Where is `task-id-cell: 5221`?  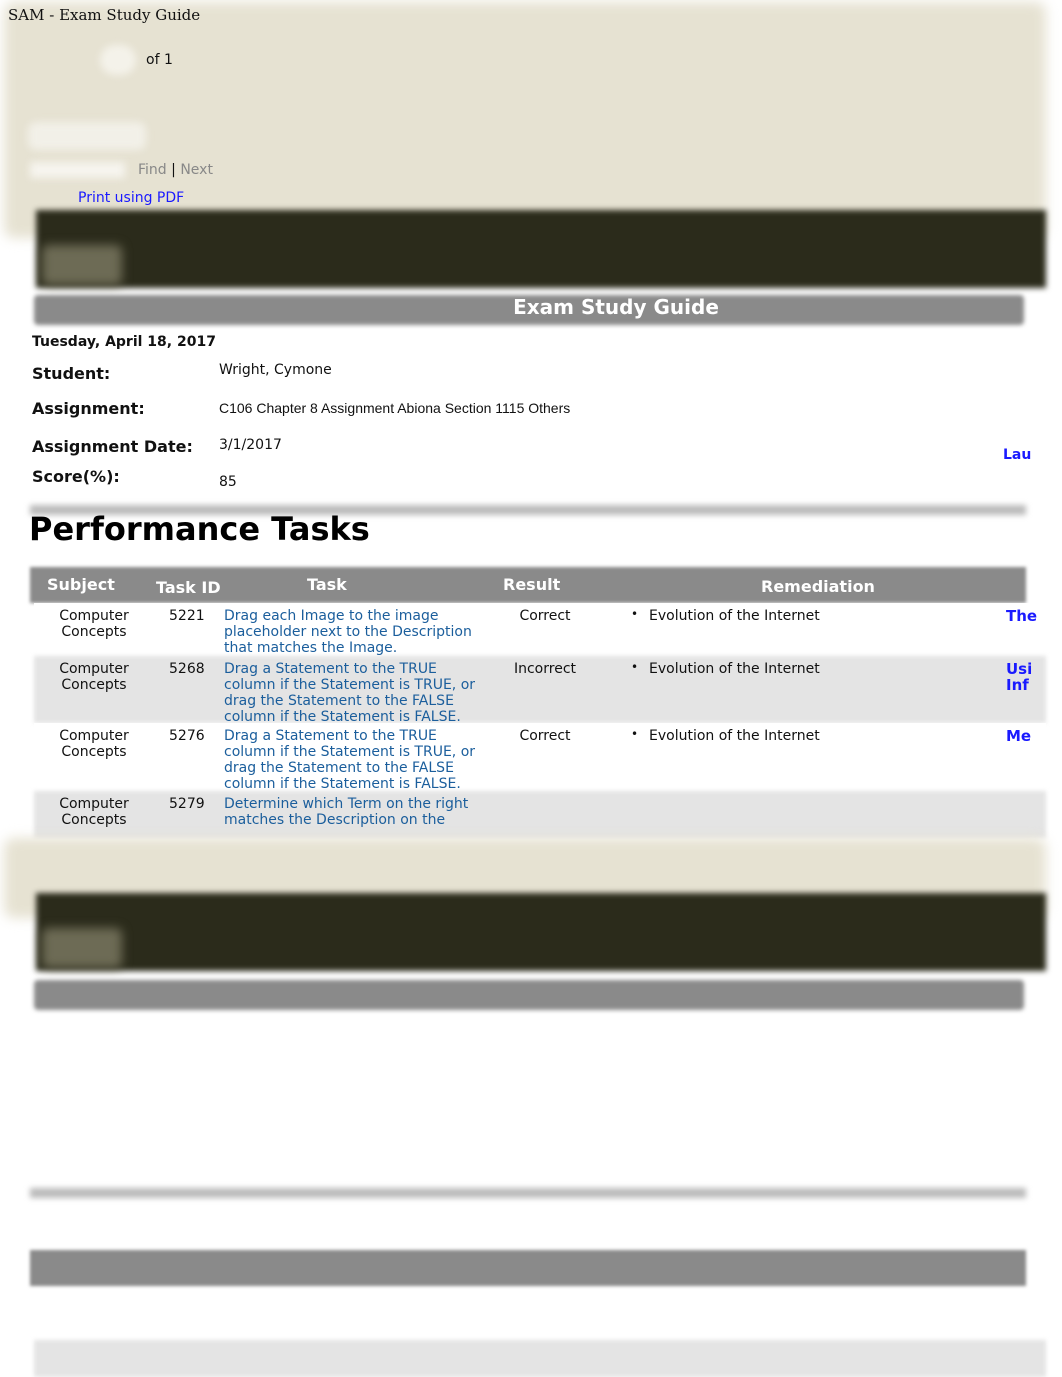 task-id-cell: 5221 is located at coordinates (187, 616).